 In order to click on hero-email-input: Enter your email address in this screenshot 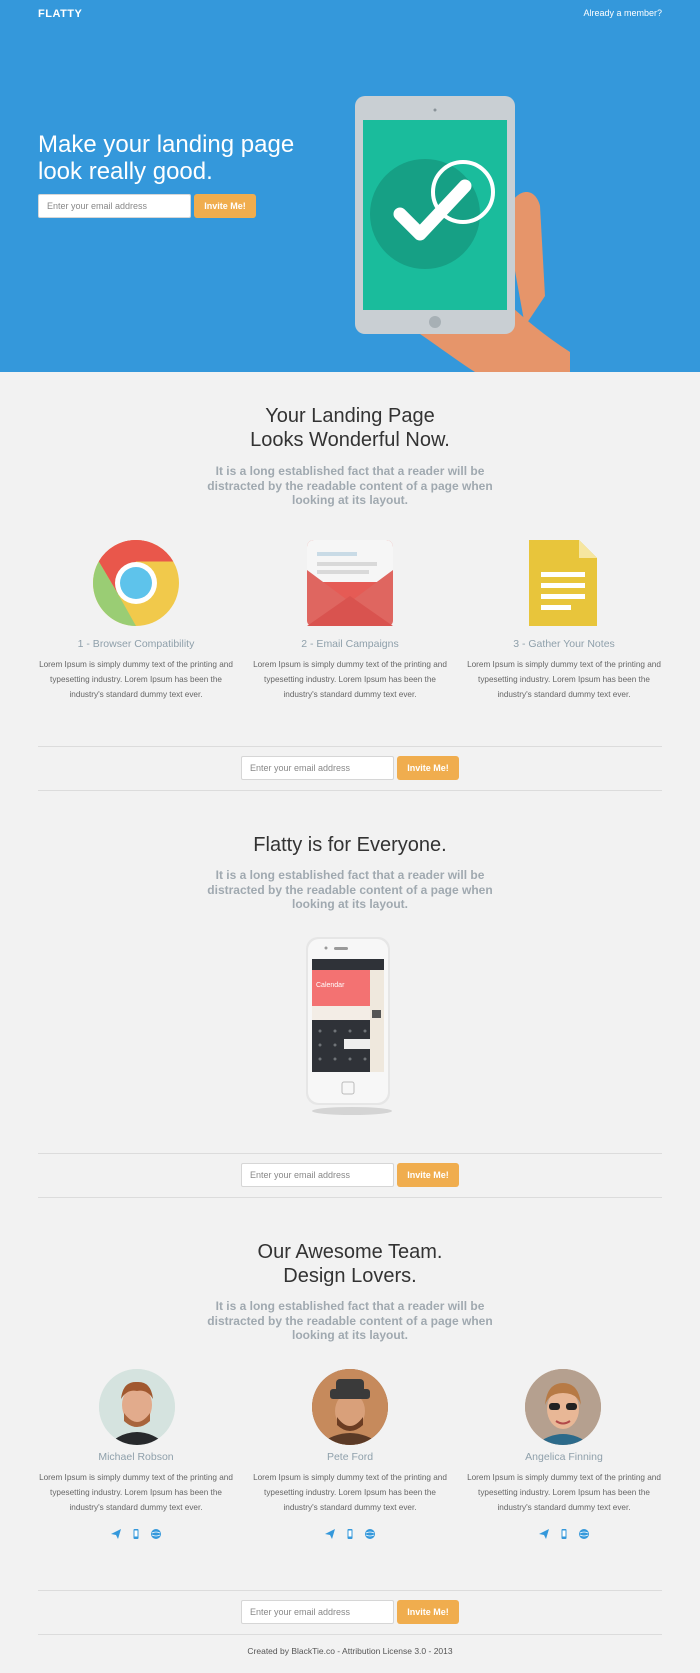, I will do `click(114, 206)`.